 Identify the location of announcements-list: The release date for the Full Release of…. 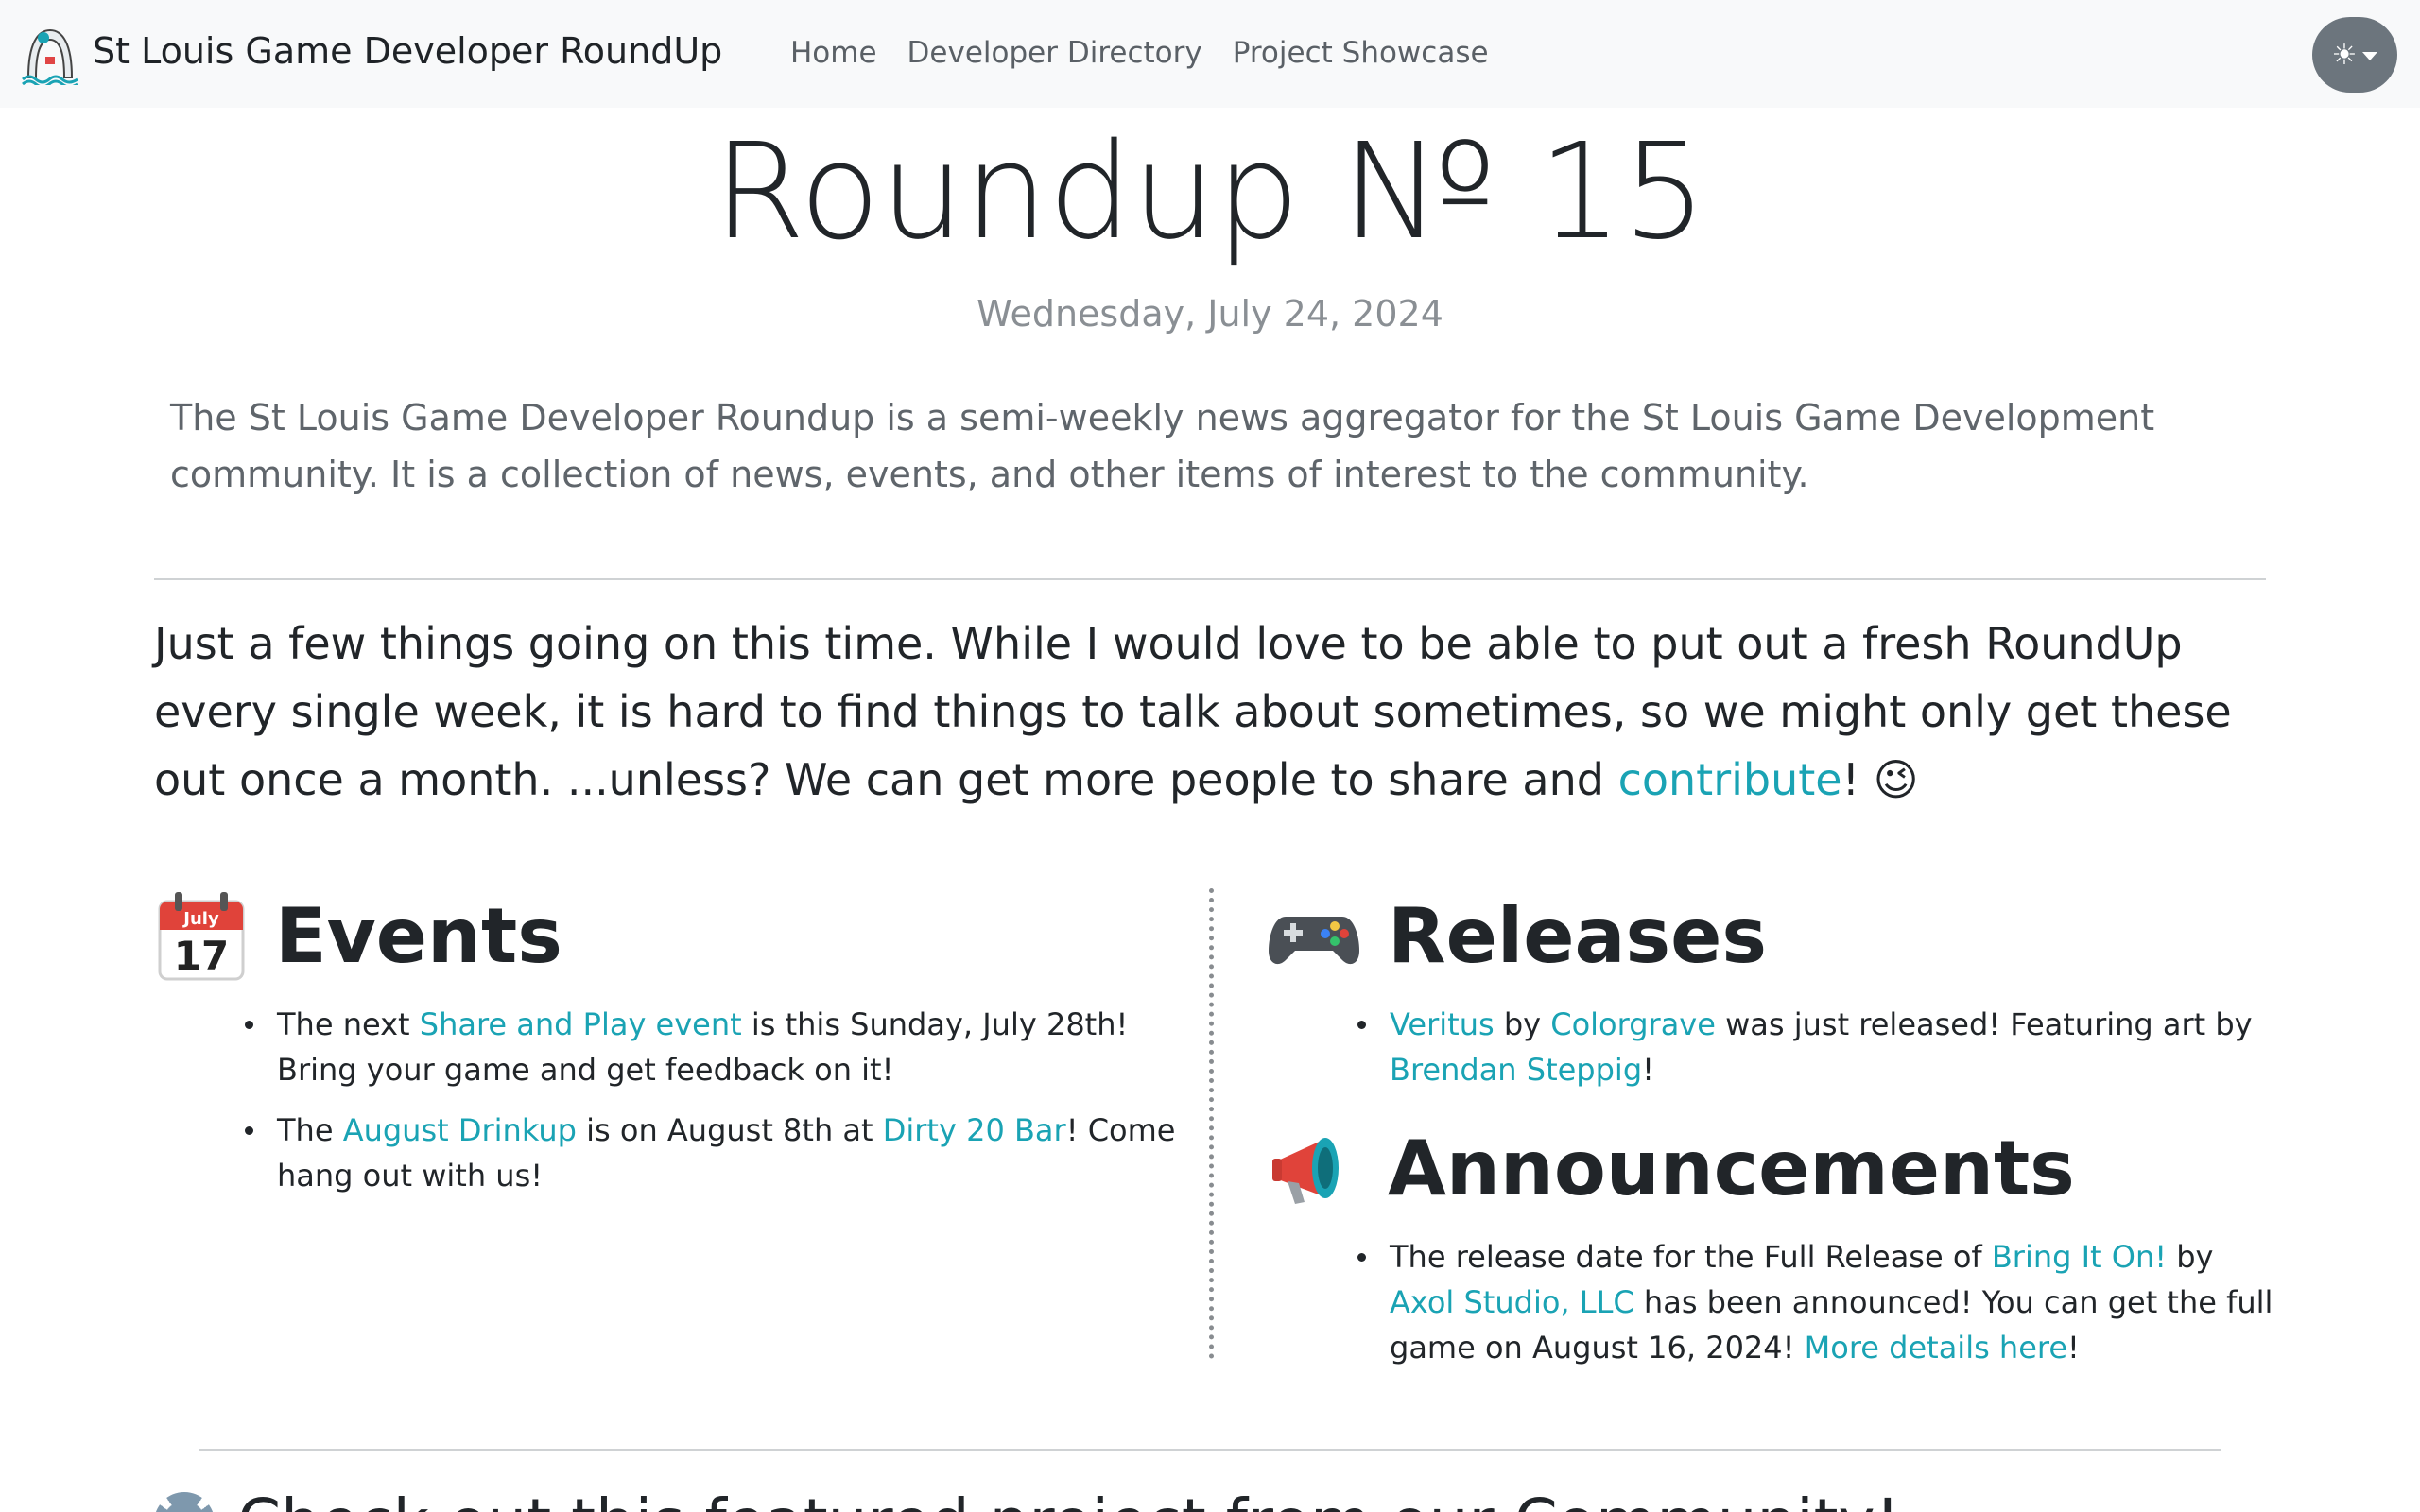
(1772, 1302).